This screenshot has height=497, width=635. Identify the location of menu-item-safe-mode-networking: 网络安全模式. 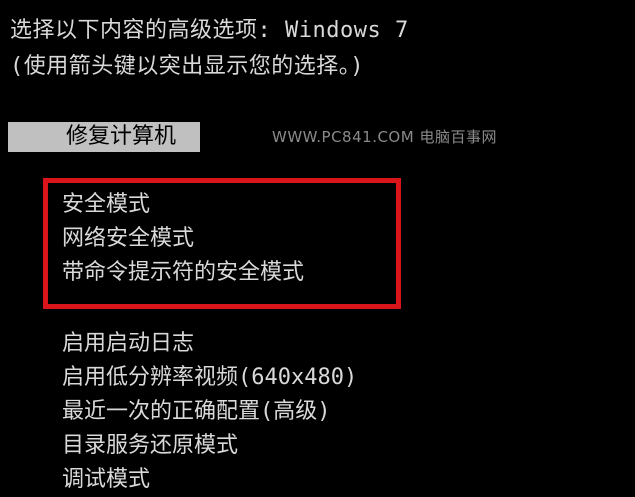
(183, 239).